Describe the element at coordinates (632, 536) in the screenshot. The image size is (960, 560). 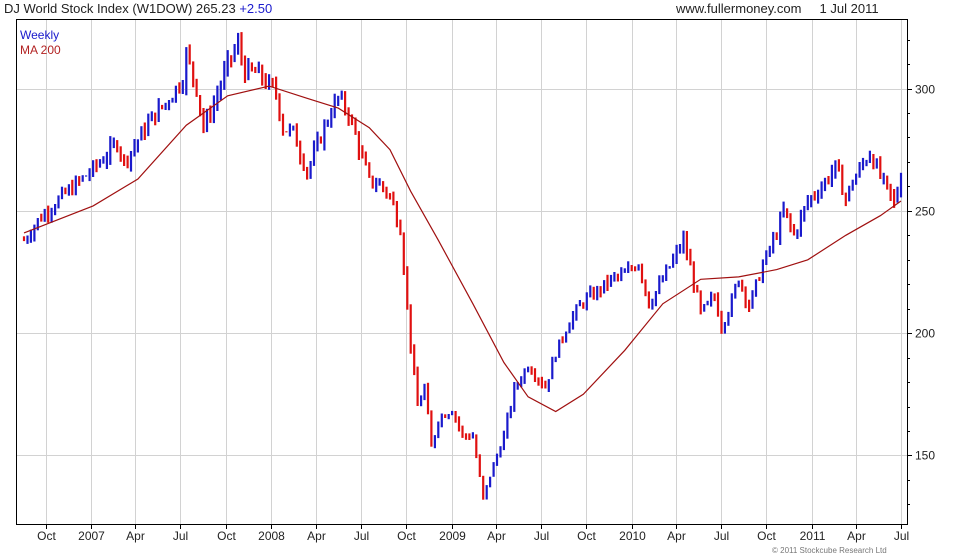
I see `x-tick-label: 2010` at that location.